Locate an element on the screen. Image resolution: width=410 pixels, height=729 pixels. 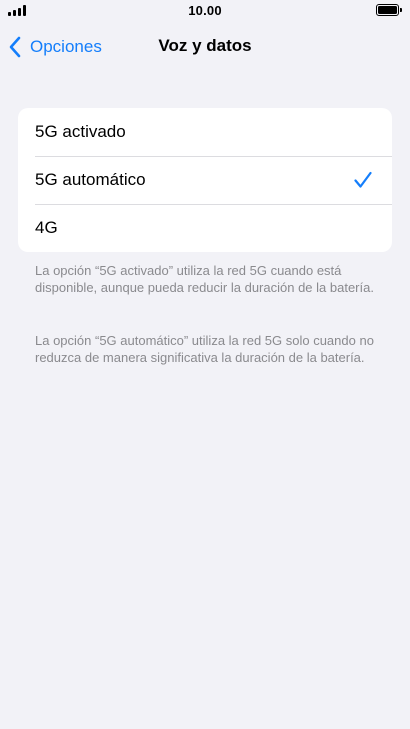
page-title: Voz y datos is located at coordinates (205, 45).